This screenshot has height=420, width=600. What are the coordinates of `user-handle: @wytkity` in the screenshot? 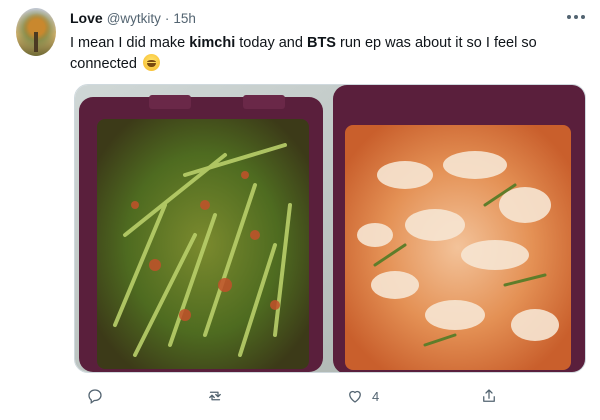 It's located at (134, 18).